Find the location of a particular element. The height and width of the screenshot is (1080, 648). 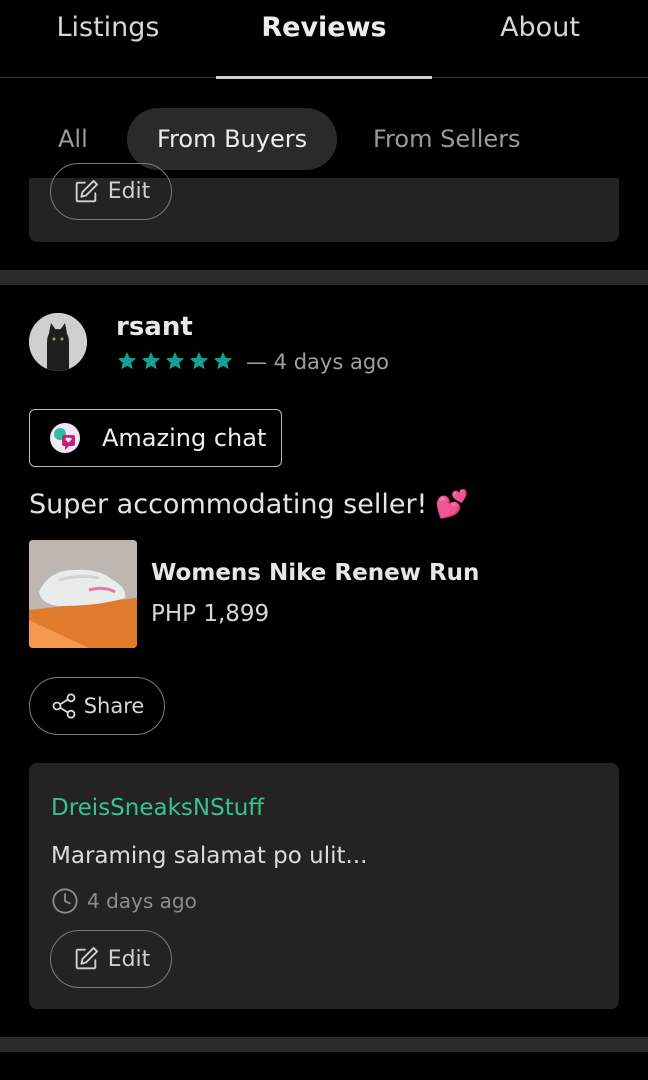

reply-time: 4 days ago is located at coordinates (142, 901).